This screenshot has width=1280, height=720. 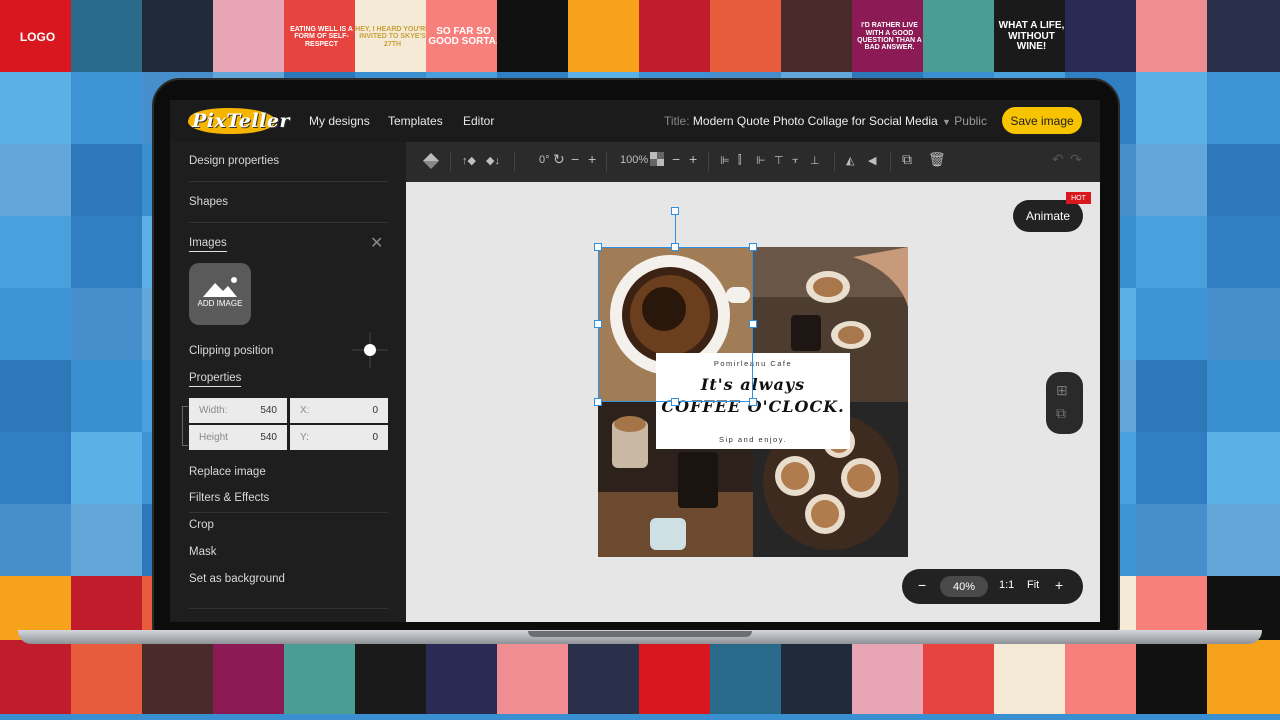 What do you see at coordinates (208, 202) in the screenshot?
I see `sidebar-shapes: Shapes` at bounding box center [208, 202].